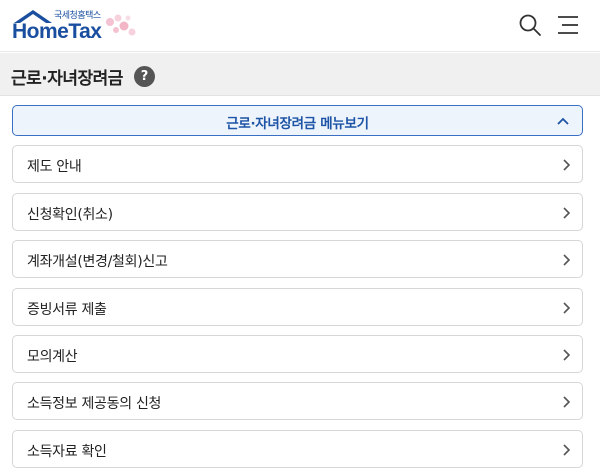 The width and height of the screenshot is (600, 472). I want to click on list-item-label: 소득정보 제공동의 신청, so click(94, 404).